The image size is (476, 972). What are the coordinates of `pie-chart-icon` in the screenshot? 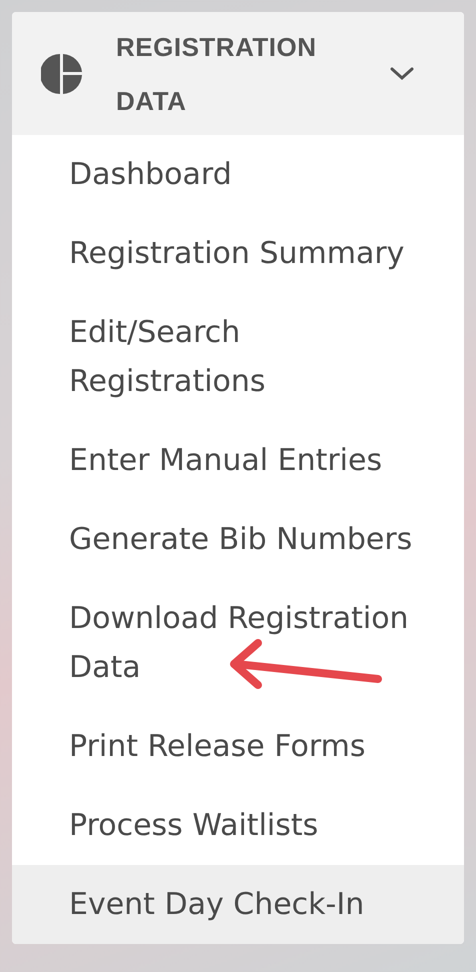 It's located at (62, 73).